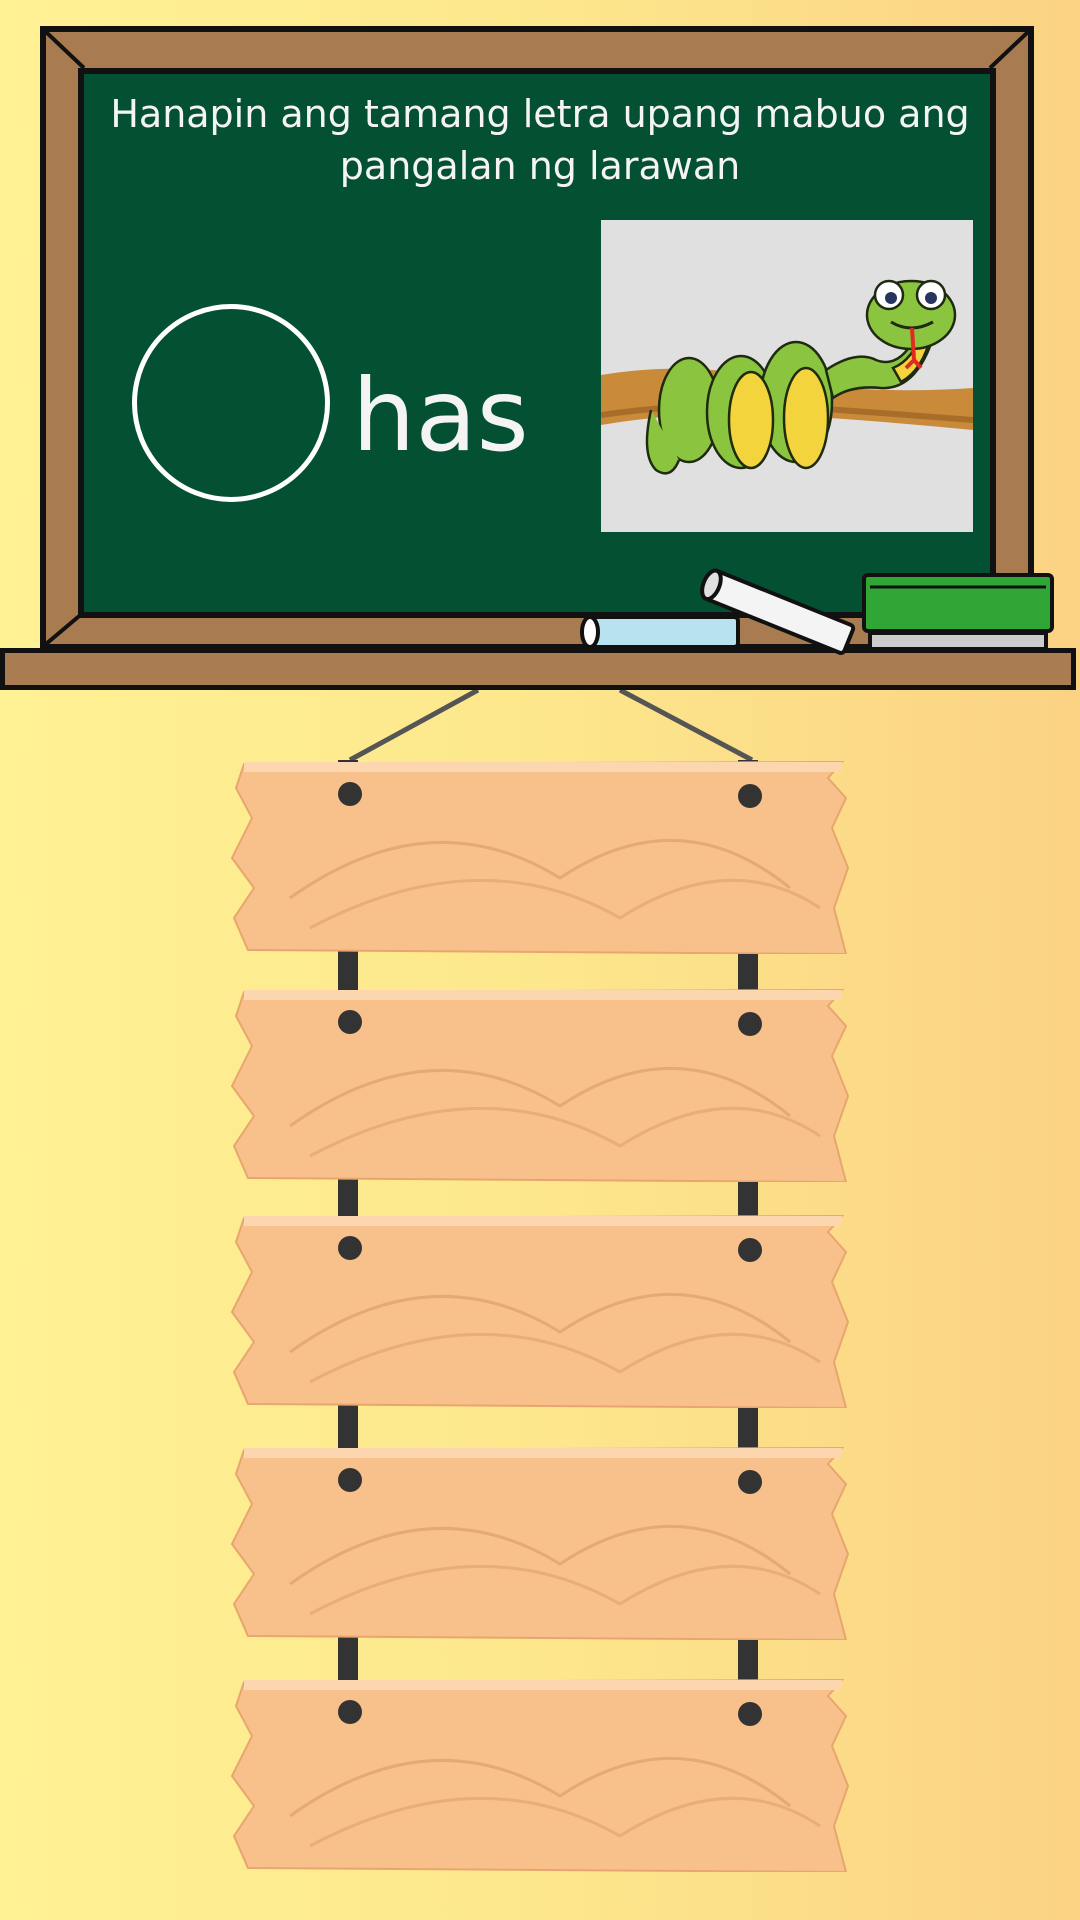  What do you see at coordinates (540, 114) in the screenshot?
I see `instruction-line-1: Hanapin ang tamang letra upang mabuo ang` at bounding box center [540, 114].